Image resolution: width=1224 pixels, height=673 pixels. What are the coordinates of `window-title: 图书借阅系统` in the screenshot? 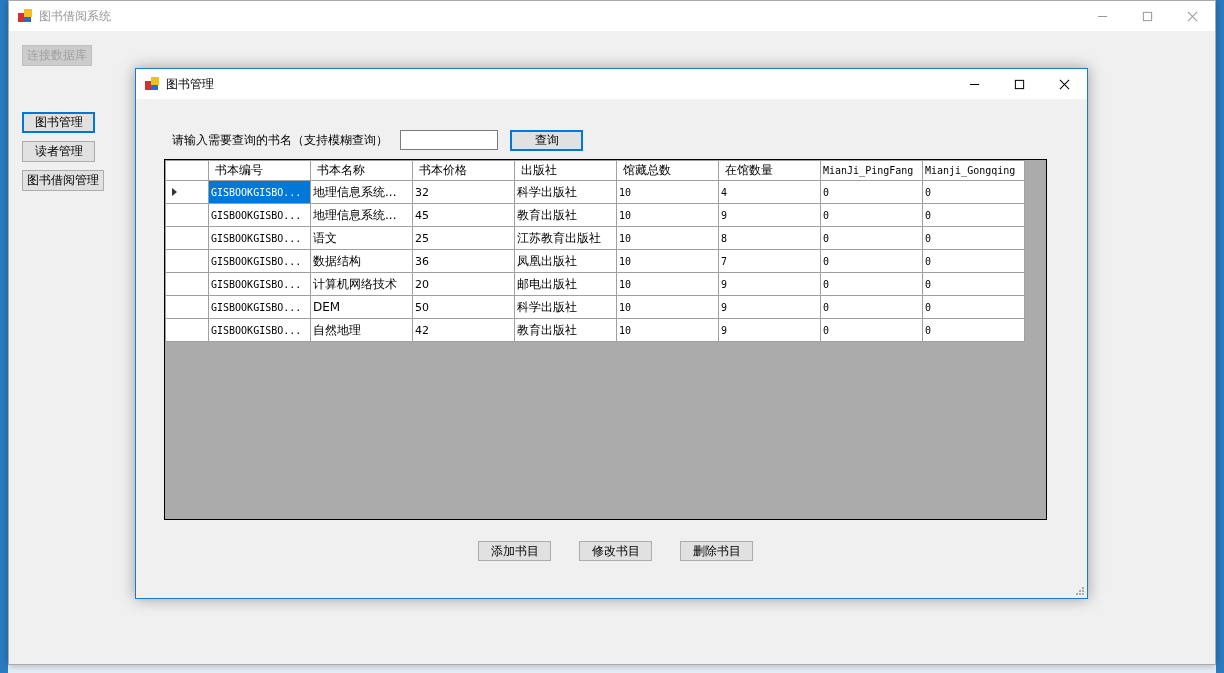 It's located at (75, 16).